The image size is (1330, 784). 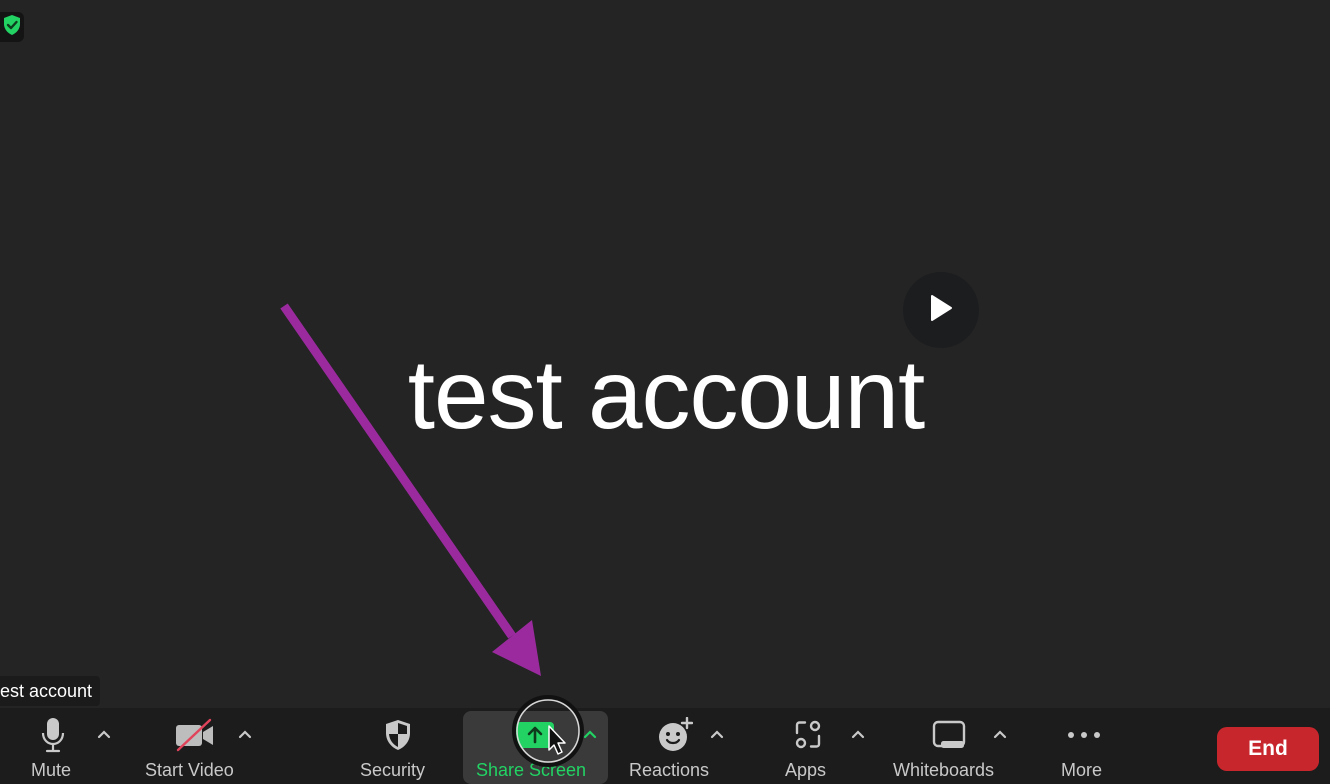 I want to click on security-badge, so click(x=12, y=27).